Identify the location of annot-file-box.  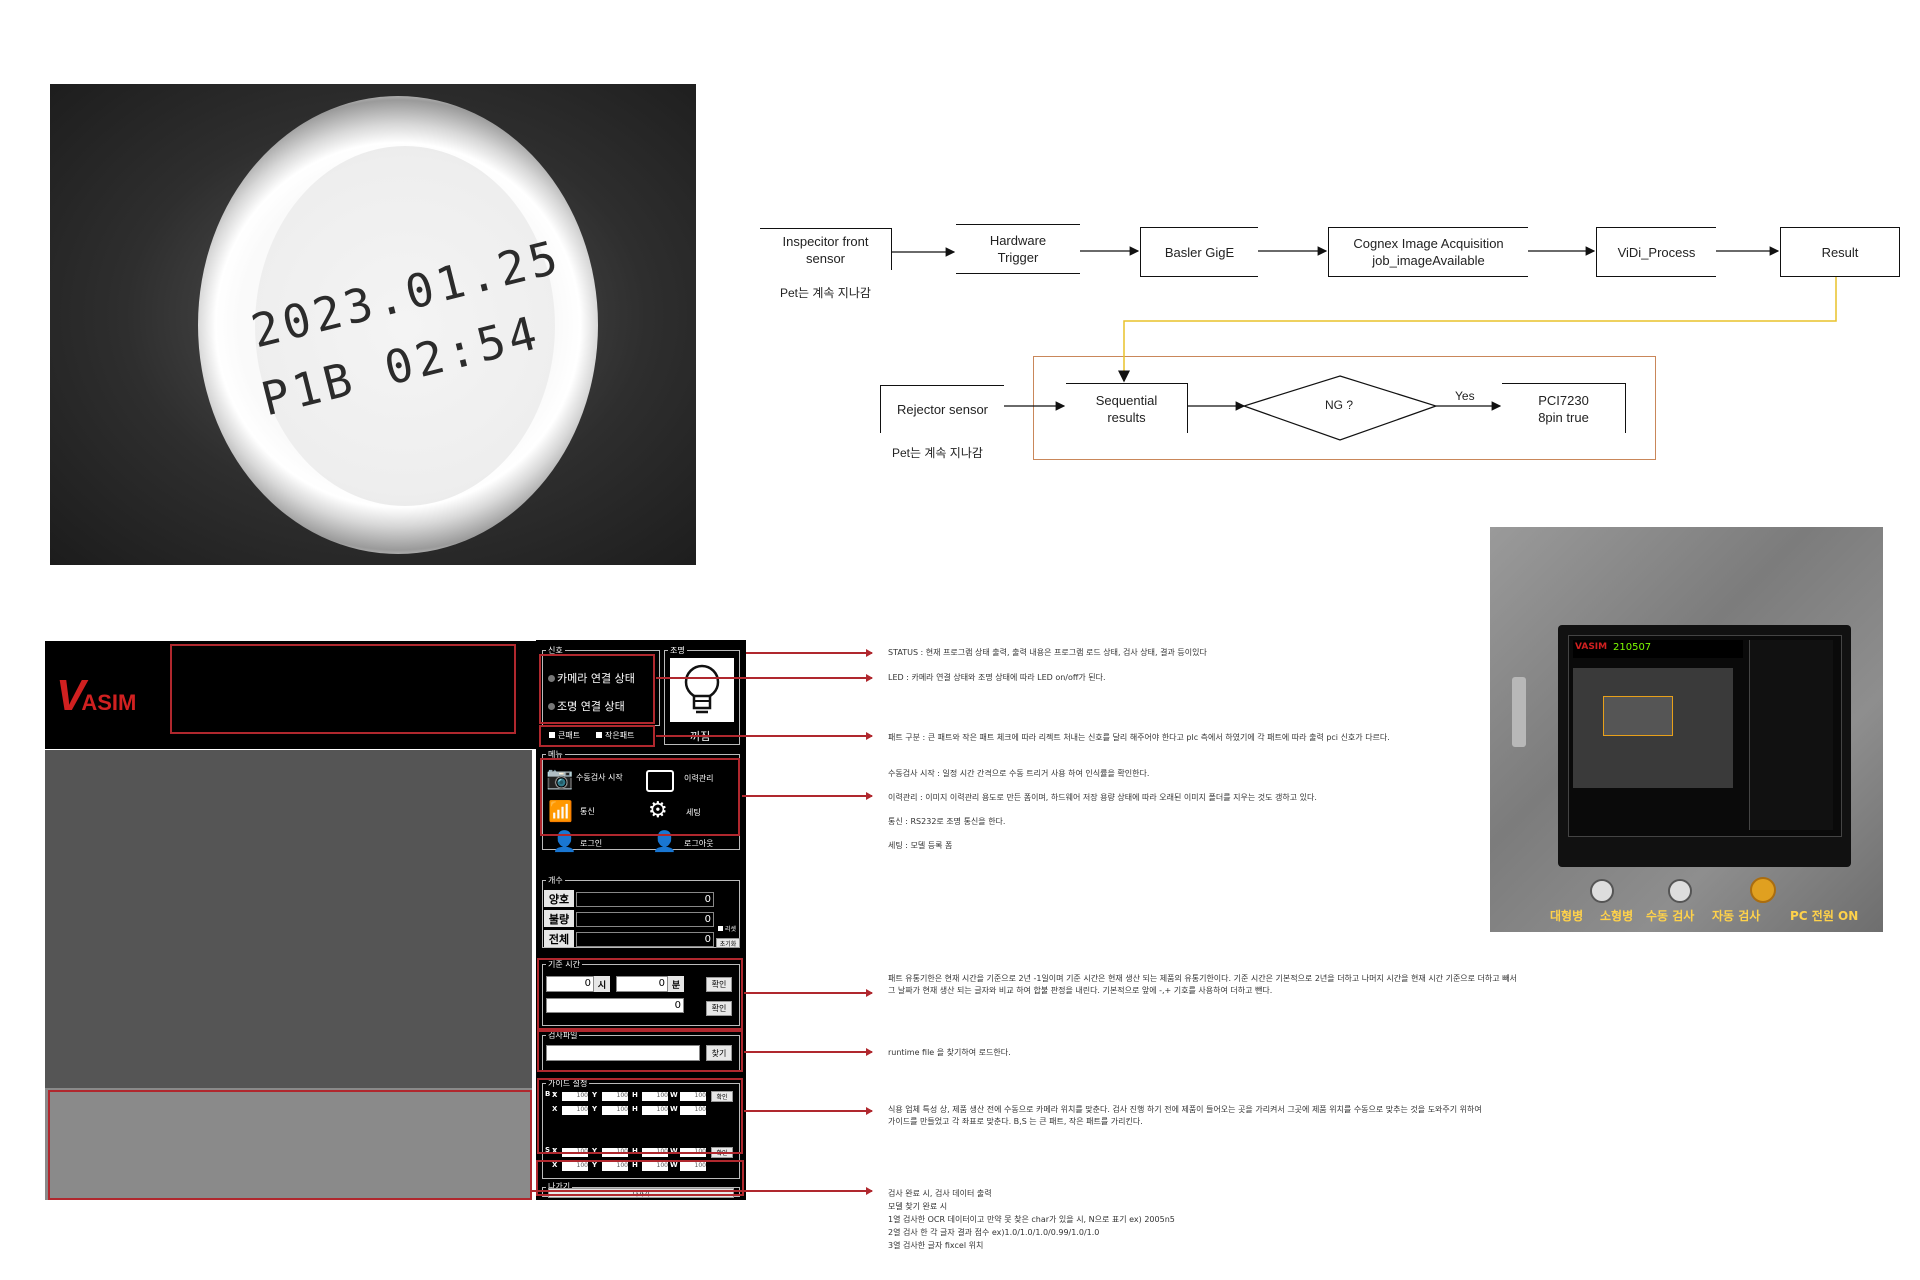
(640, 1051).